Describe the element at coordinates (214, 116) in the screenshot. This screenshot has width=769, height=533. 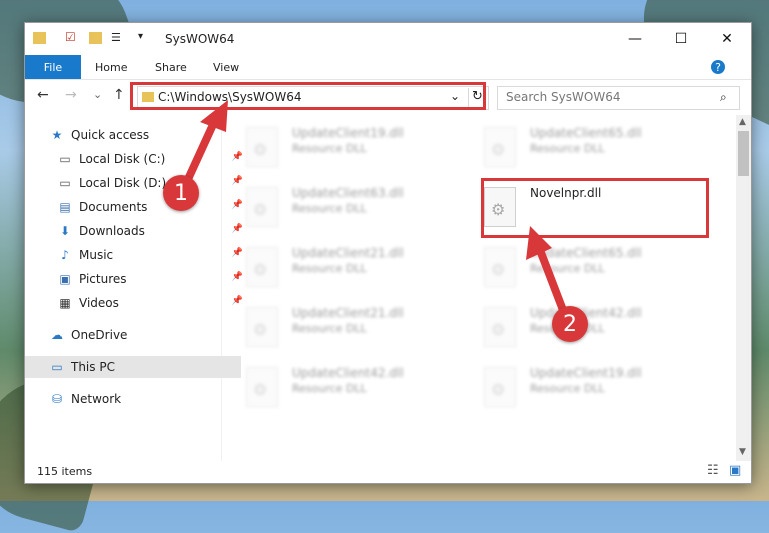
I see `arrow-one-head` at that location.